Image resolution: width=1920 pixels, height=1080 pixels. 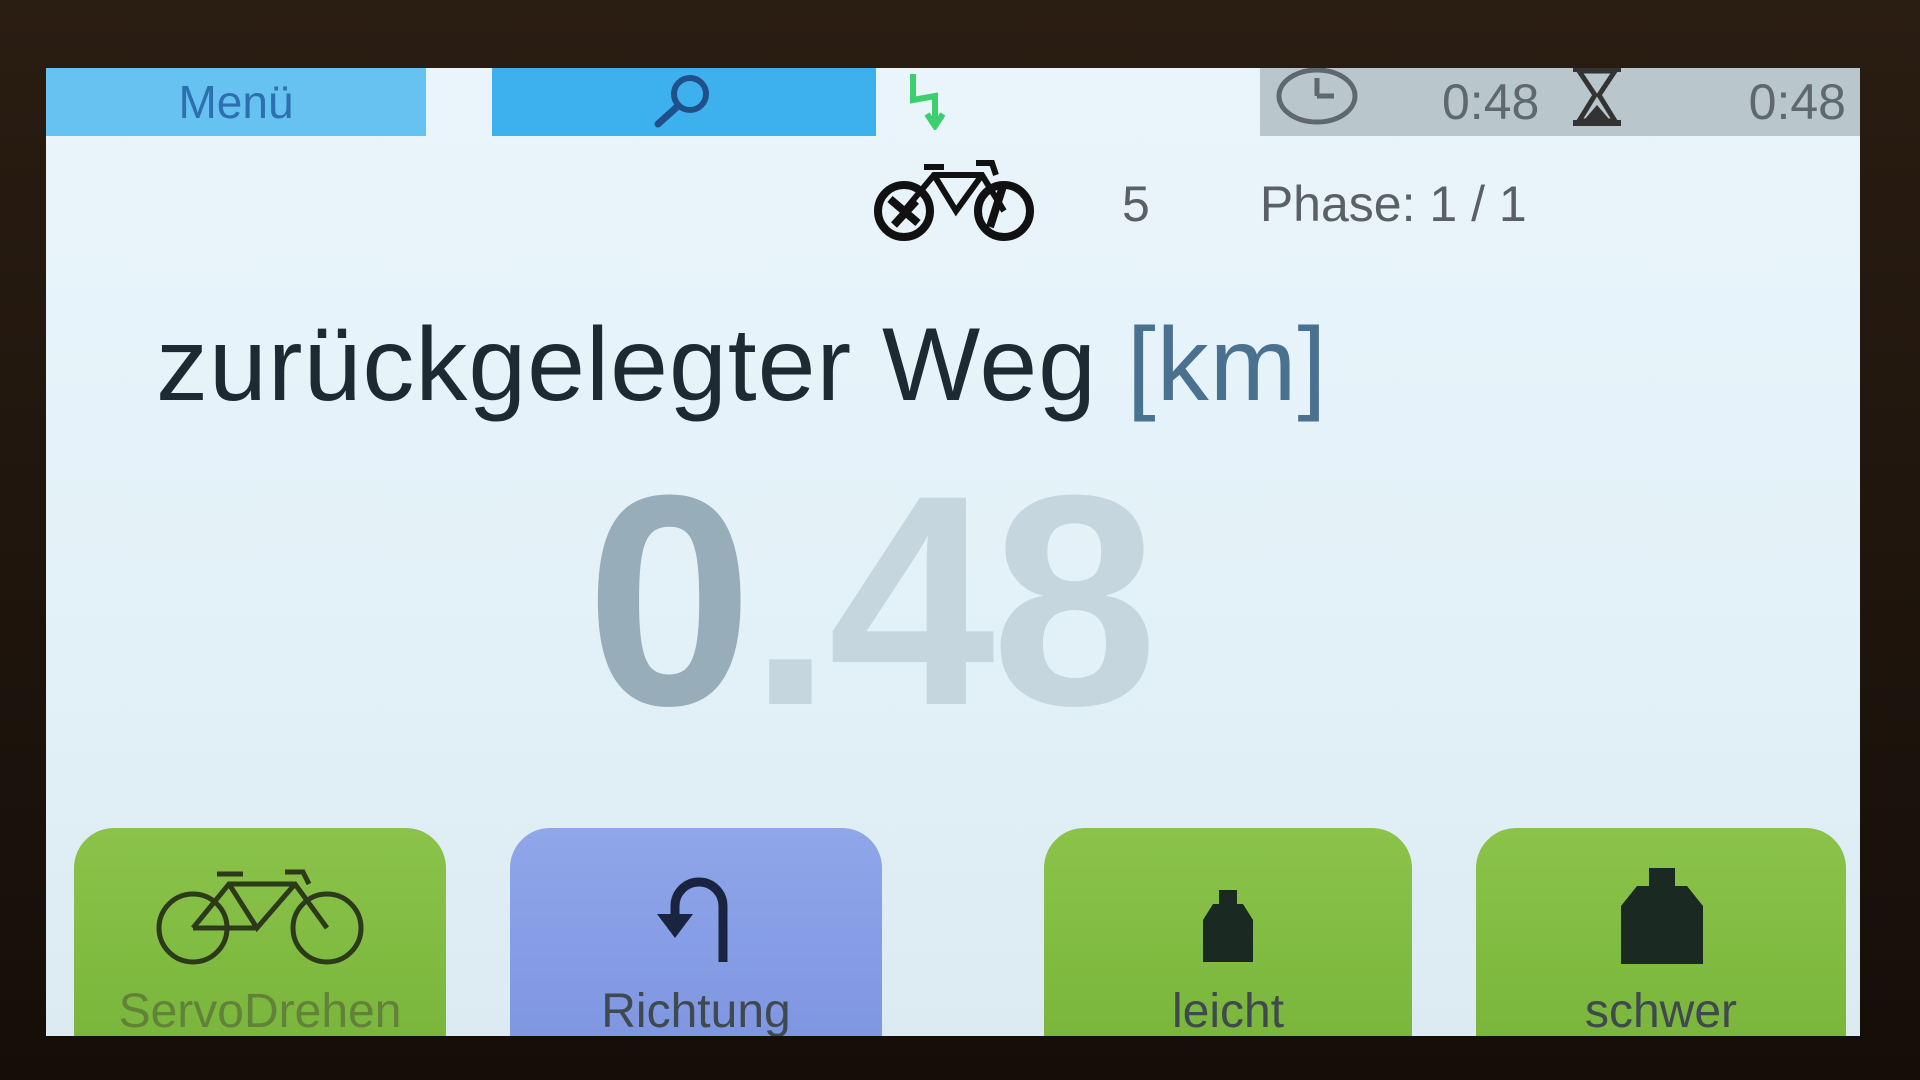 I want to click on direction-button: Richtung, so click(x=696, y=932).